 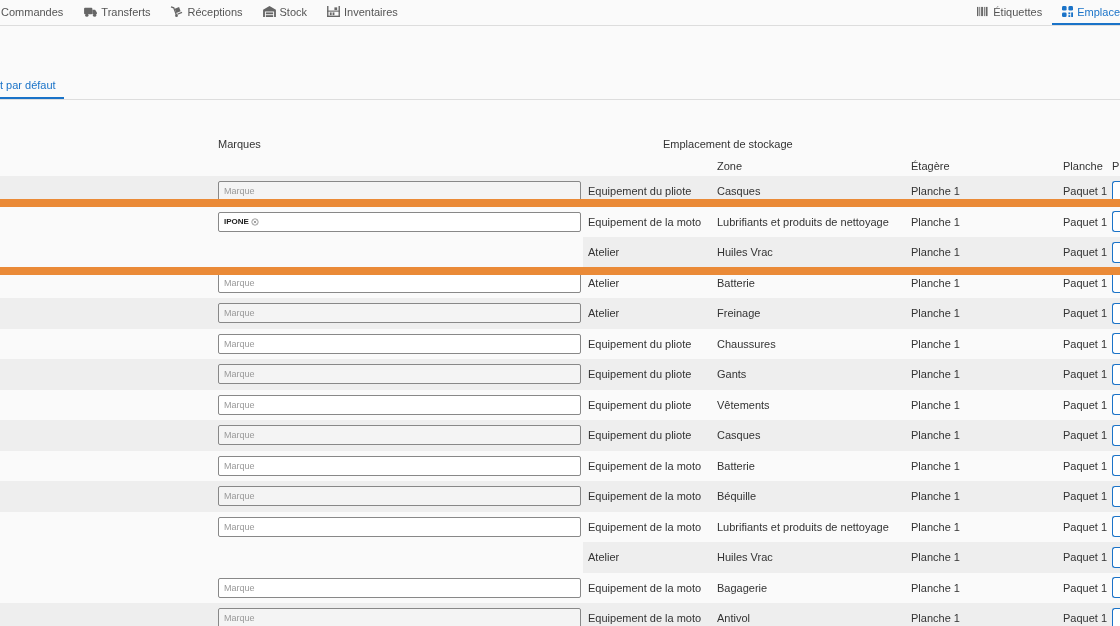 I want to click on truck-icon, so click(x=91, y=11).